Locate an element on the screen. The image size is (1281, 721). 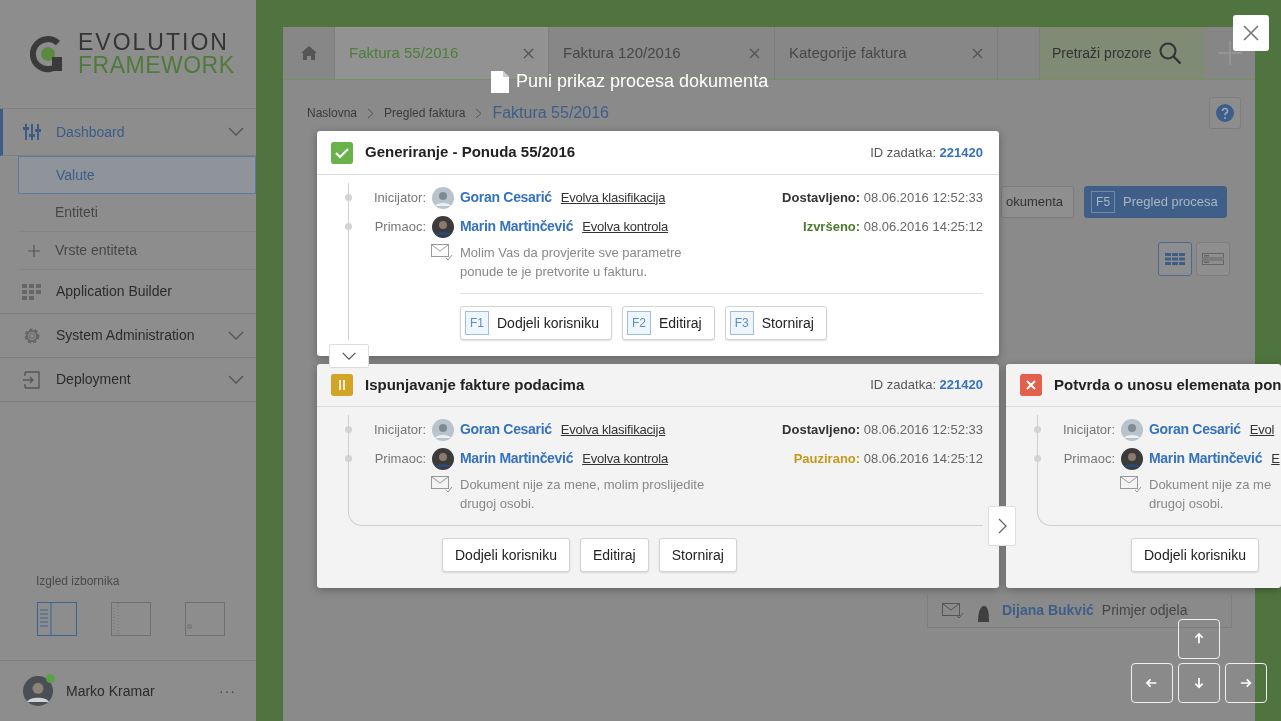
menu-item: Application Builder is located at coordinates (128, 292).